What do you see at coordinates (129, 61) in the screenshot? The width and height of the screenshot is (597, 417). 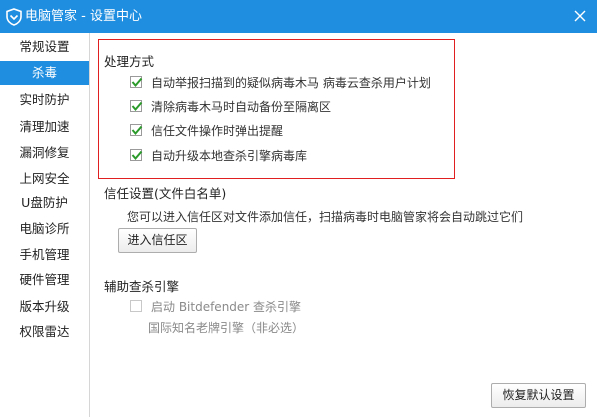 I see `handling-section-title: 处理方式` at bounding box center [129, 61].